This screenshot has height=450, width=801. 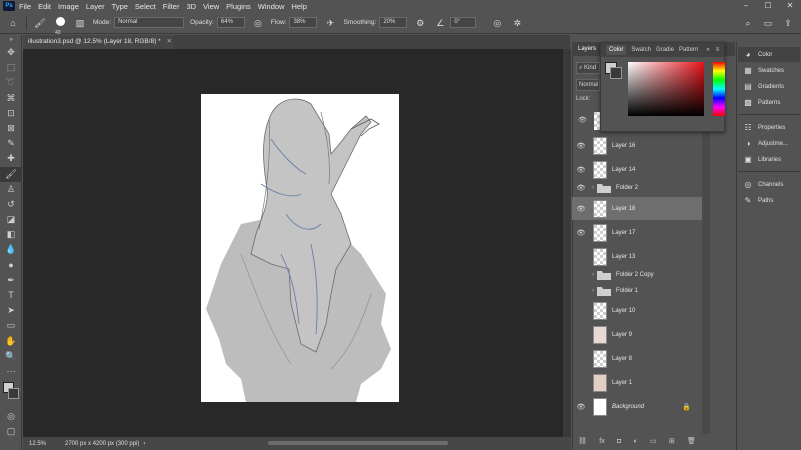 What do you see at coordinates (11, 52) in the screenshot?
I see `move-tool-icon: ✥` at bounding box center [11, 52].